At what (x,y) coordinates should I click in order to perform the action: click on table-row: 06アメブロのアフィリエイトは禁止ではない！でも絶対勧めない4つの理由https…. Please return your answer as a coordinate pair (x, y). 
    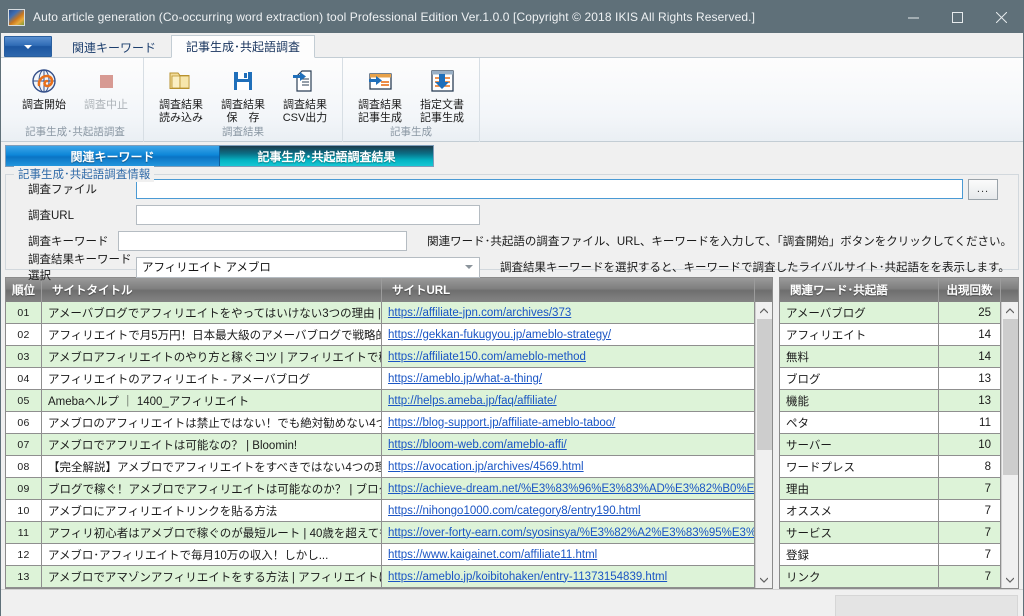
    Looking at the image, I should click on (380, 422).